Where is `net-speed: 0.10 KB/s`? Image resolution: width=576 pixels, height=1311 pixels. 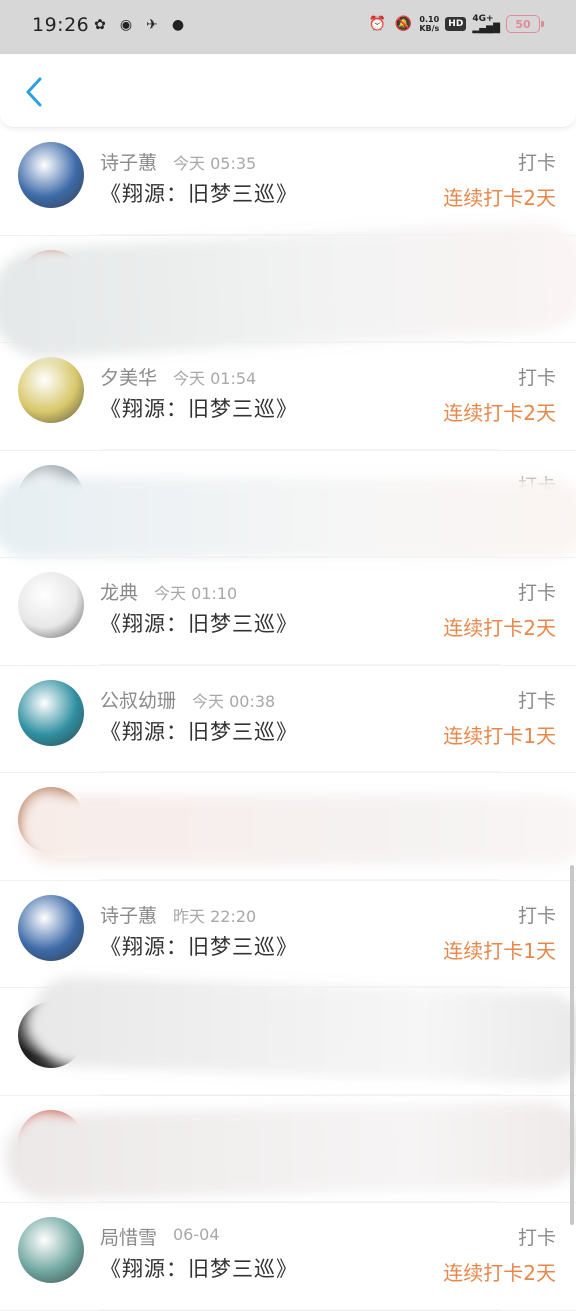 net-speed: 0.10 KB/s is located at coordinates (429, 24).